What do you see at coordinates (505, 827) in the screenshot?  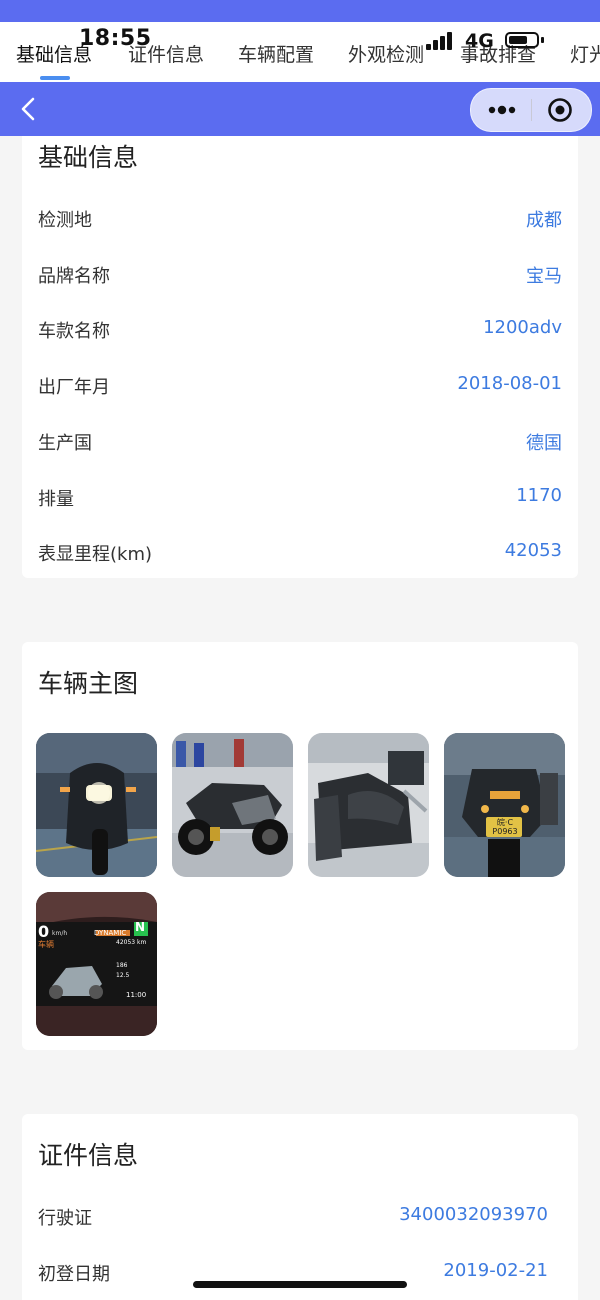 I see `license-plate-text: 皖·C P0963` at bounding box center [505, 827].